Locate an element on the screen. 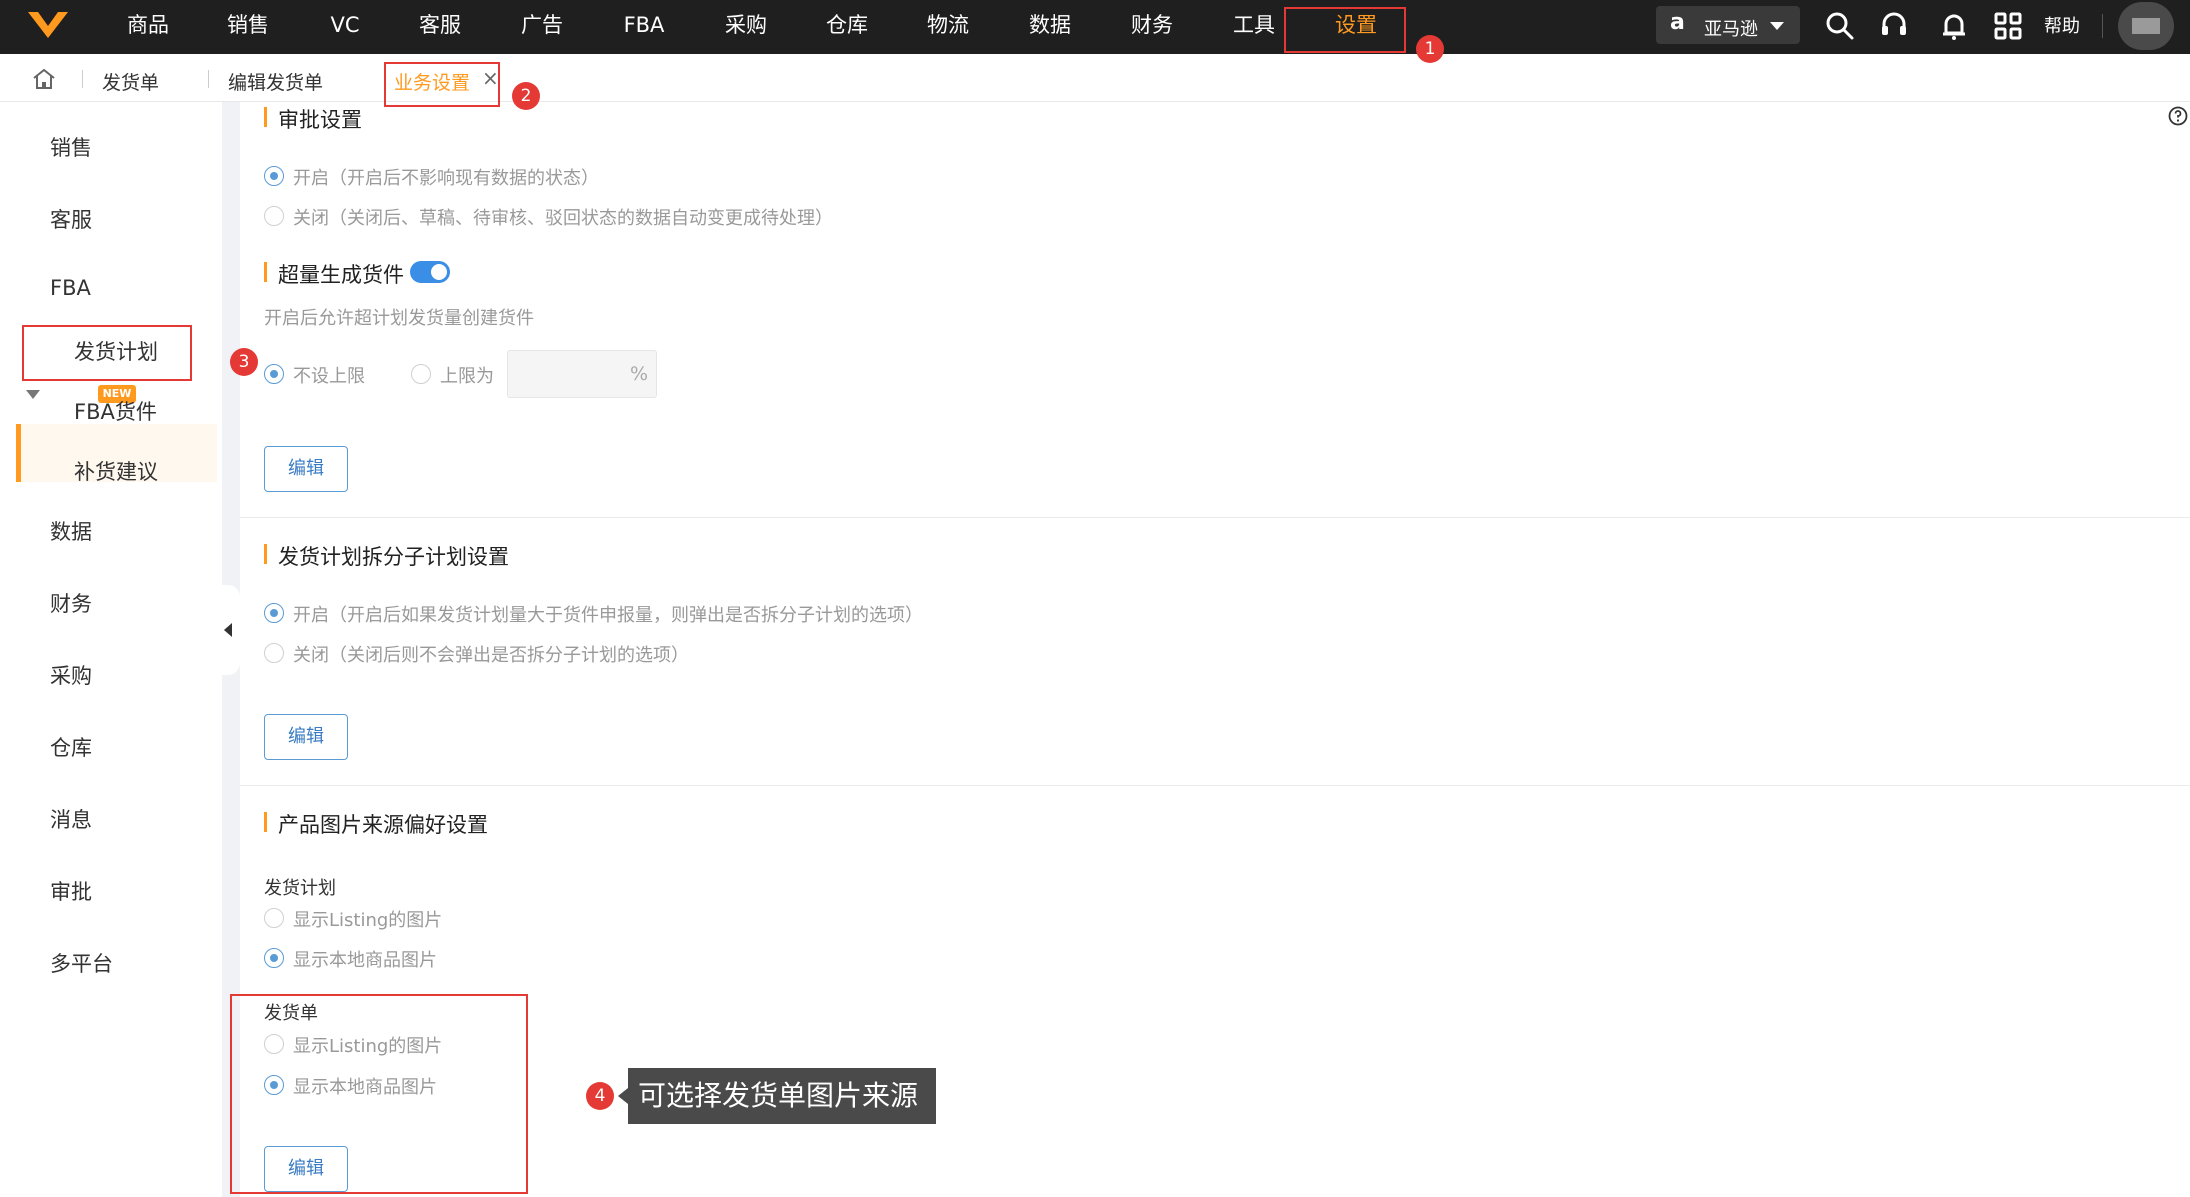 The height and width of the screenshot is (1197, 2190). radio-plan-listing-image is located at coordinates (274, 918).